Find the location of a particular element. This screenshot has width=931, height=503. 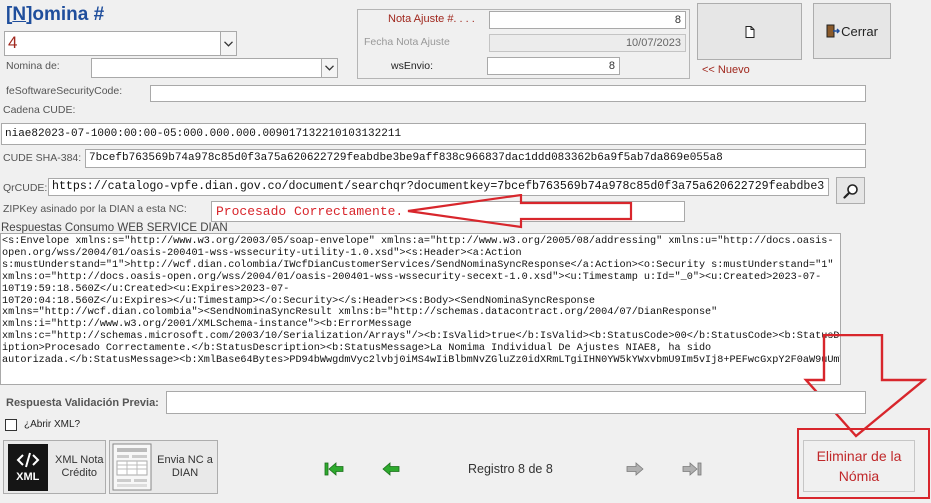

title-rest: omina # is located at coordinates (68, 14).